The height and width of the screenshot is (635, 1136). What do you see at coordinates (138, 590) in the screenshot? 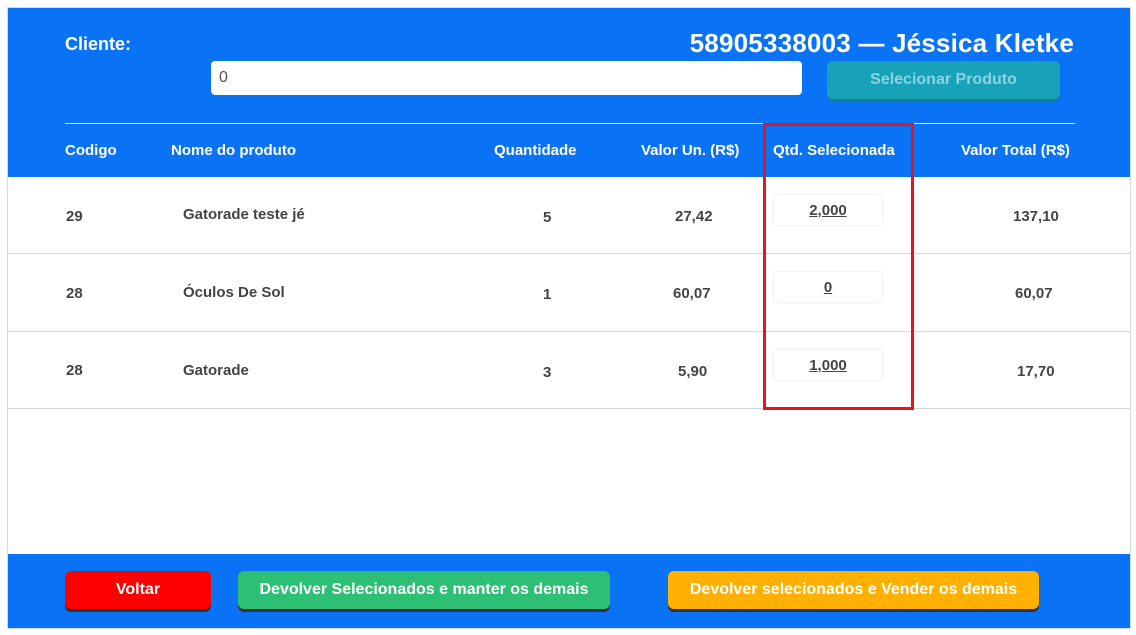
I see `voltar-button: Voltar` at bounding box center [138, 590].